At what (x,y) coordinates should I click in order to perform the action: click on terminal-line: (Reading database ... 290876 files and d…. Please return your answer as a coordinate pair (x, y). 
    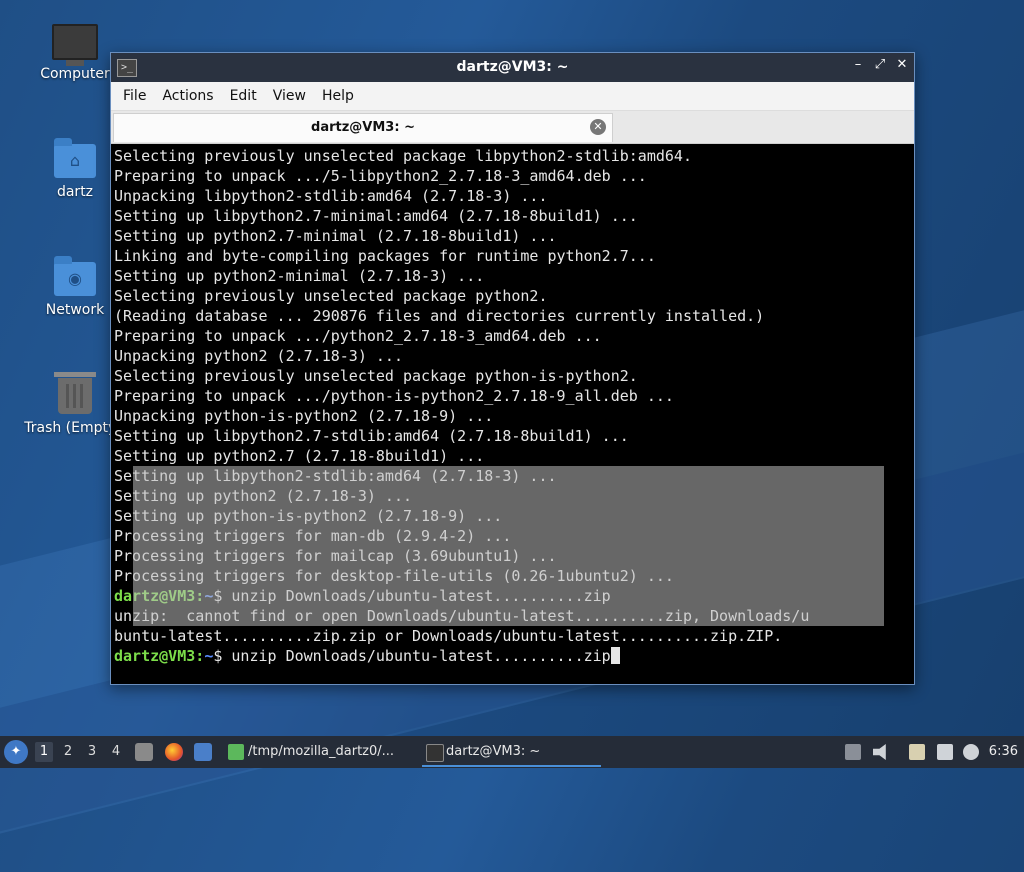
    Looking at the image, I should click on (439, 316).